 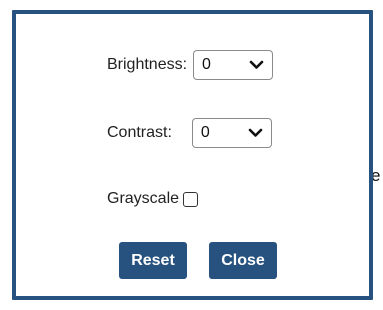 I want to click on grayscale-checkbox, so click(x=191, y=199).